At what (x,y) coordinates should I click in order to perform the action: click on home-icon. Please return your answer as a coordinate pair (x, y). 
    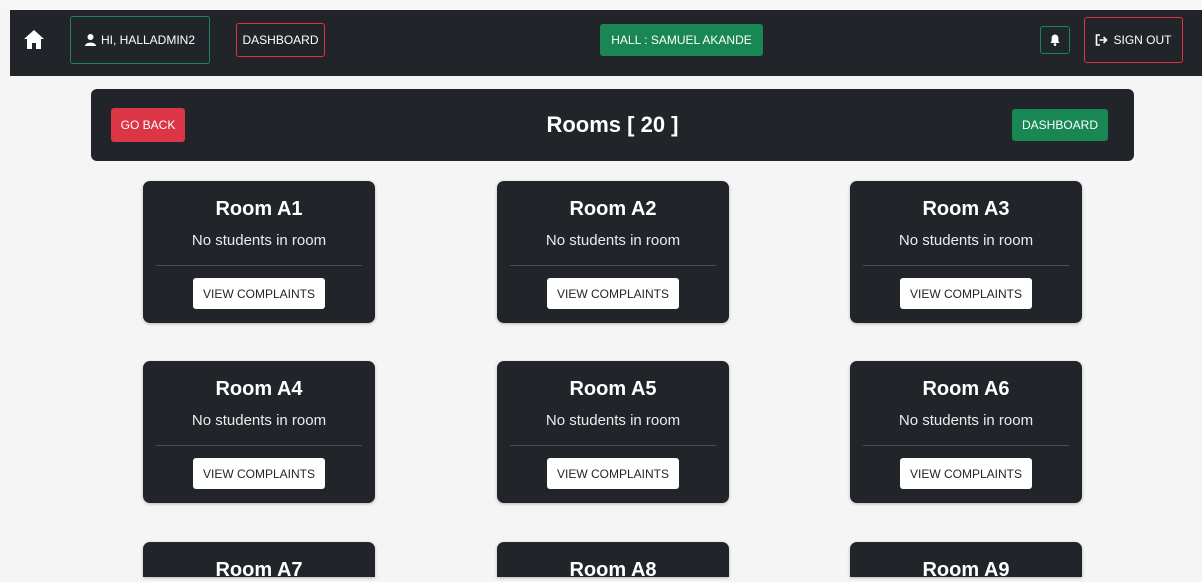
    Looking at the image, I should click on (34, 40).